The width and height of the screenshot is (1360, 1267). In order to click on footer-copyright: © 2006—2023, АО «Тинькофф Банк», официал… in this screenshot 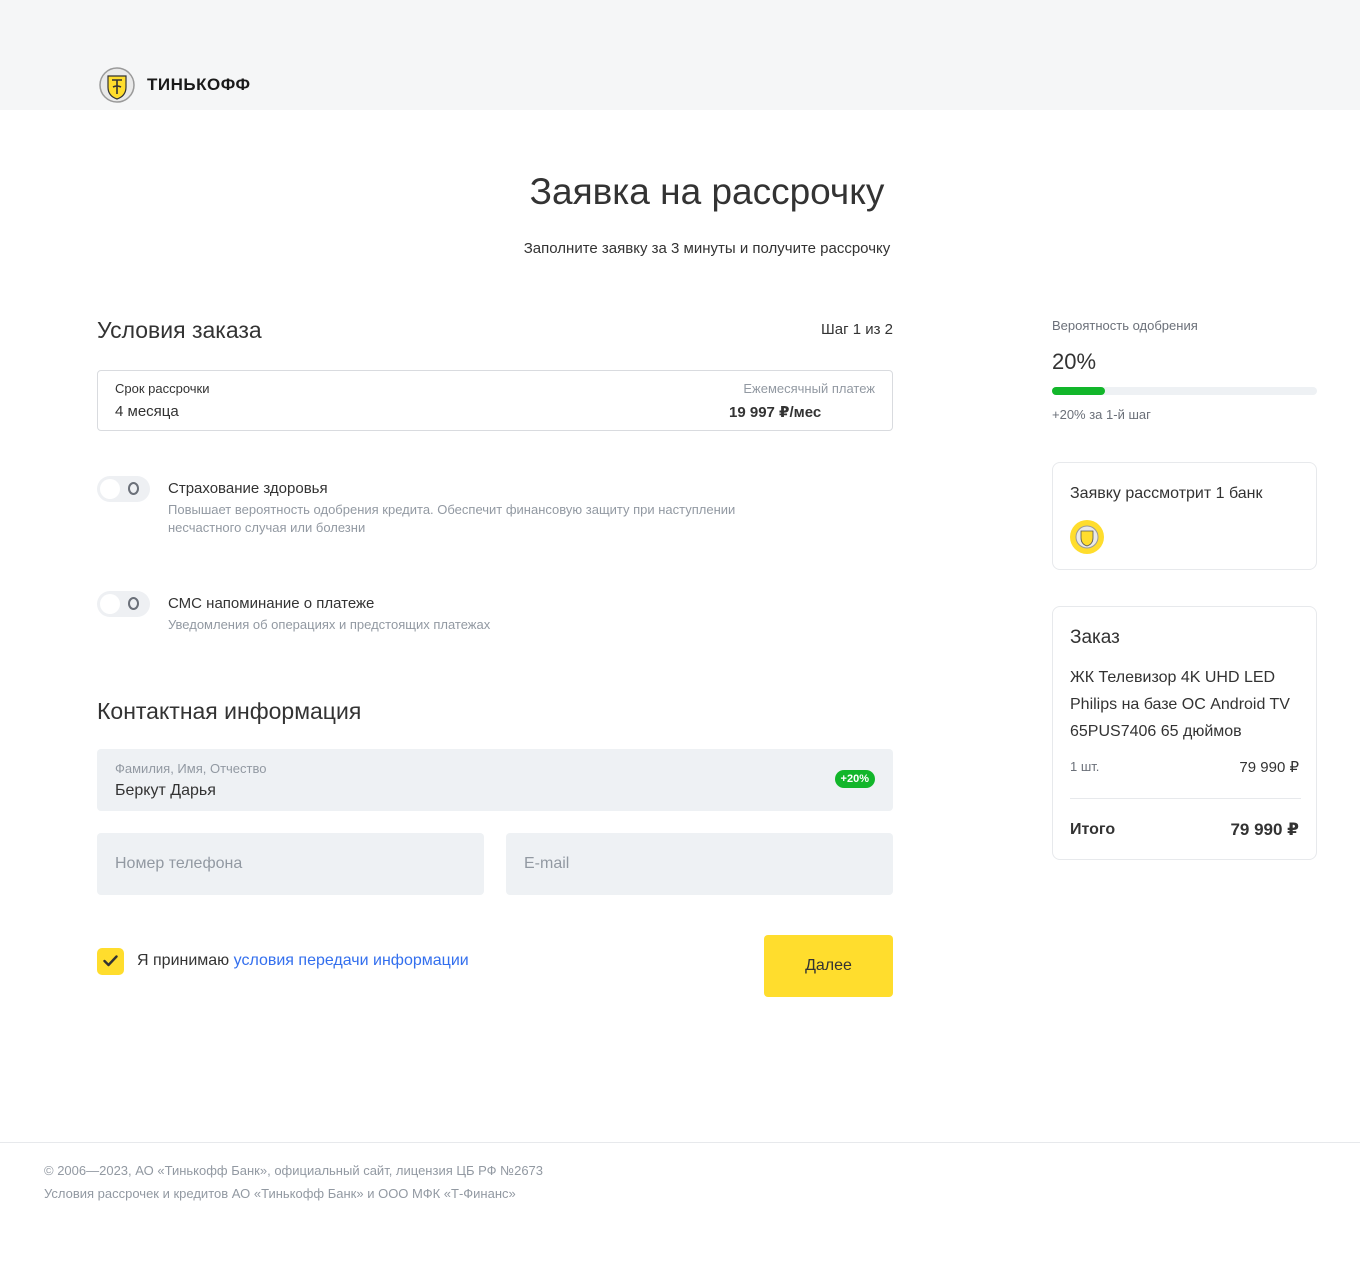, I will do `click(294, 1170)`.